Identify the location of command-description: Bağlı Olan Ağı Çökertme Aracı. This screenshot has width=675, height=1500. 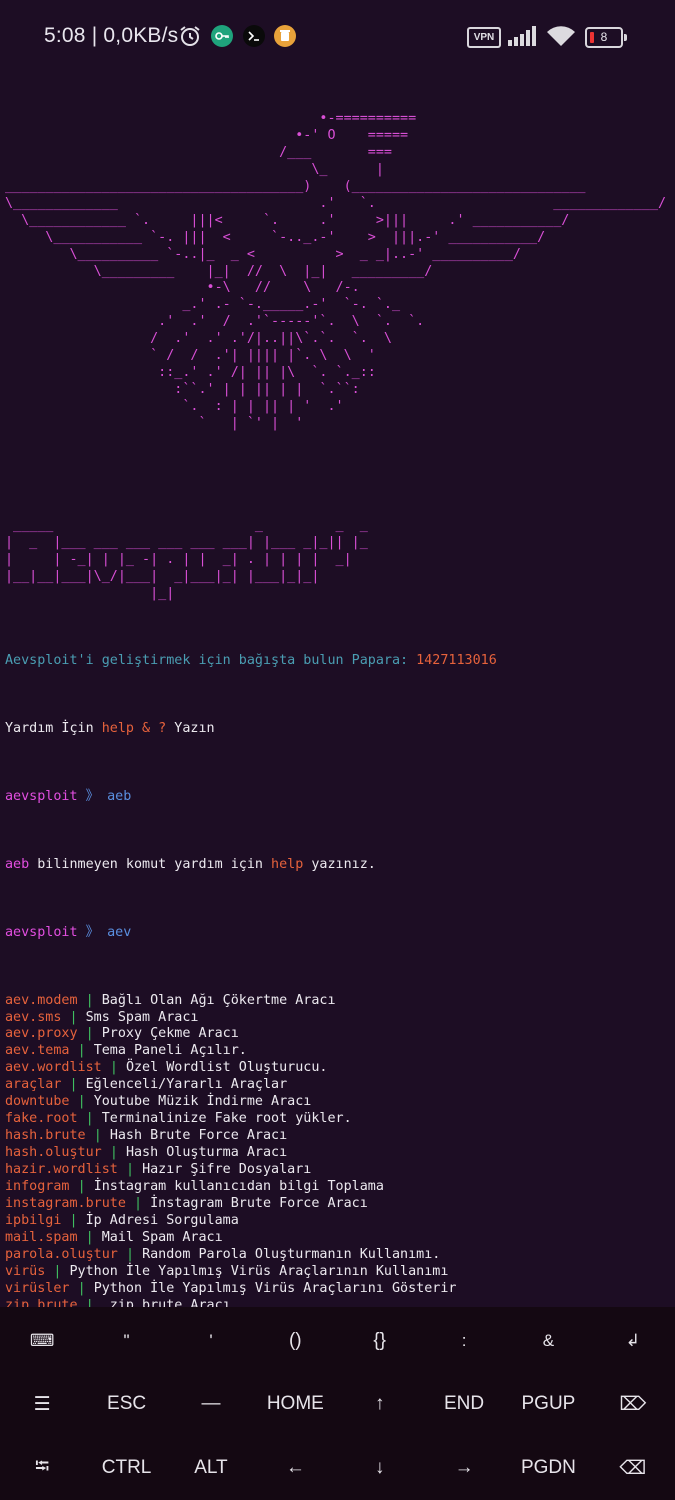
(218, 1000).